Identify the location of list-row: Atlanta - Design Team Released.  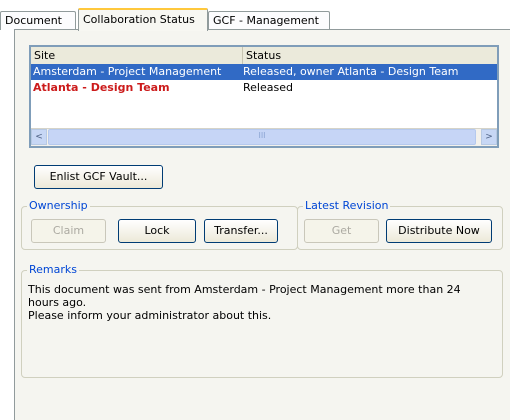
(264, 88).